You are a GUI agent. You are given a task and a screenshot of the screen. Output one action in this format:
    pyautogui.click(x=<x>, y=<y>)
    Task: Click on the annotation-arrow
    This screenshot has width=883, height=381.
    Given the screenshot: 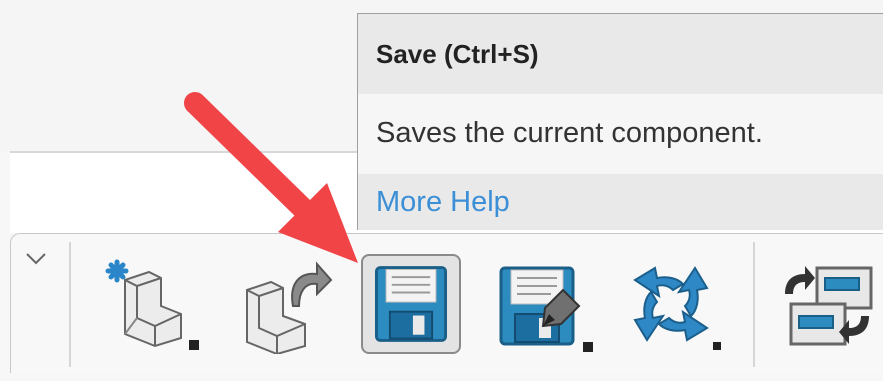 What is the action you would take?
    pyautogui.click(x=271, y=177)
    